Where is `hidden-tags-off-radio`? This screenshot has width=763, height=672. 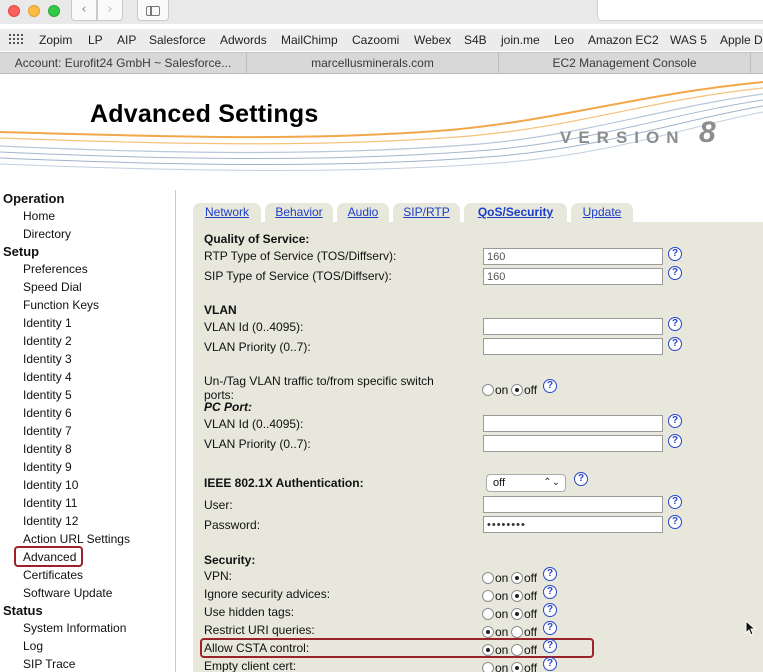
hidden-tags-off-radio is located at coordinates (517, 614).